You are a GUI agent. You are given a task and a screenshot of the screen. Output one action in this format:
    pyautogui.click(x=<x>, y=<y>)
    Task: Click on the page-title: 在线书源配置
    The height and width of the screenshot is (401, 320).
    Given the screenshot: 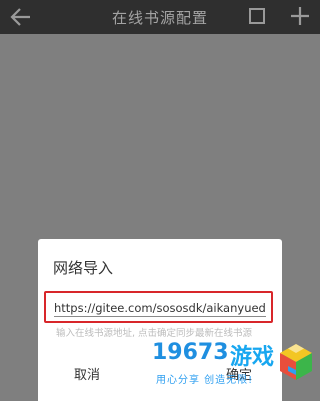 What is the action you would take?
    pyautogui.click(x=159, y=18)
    